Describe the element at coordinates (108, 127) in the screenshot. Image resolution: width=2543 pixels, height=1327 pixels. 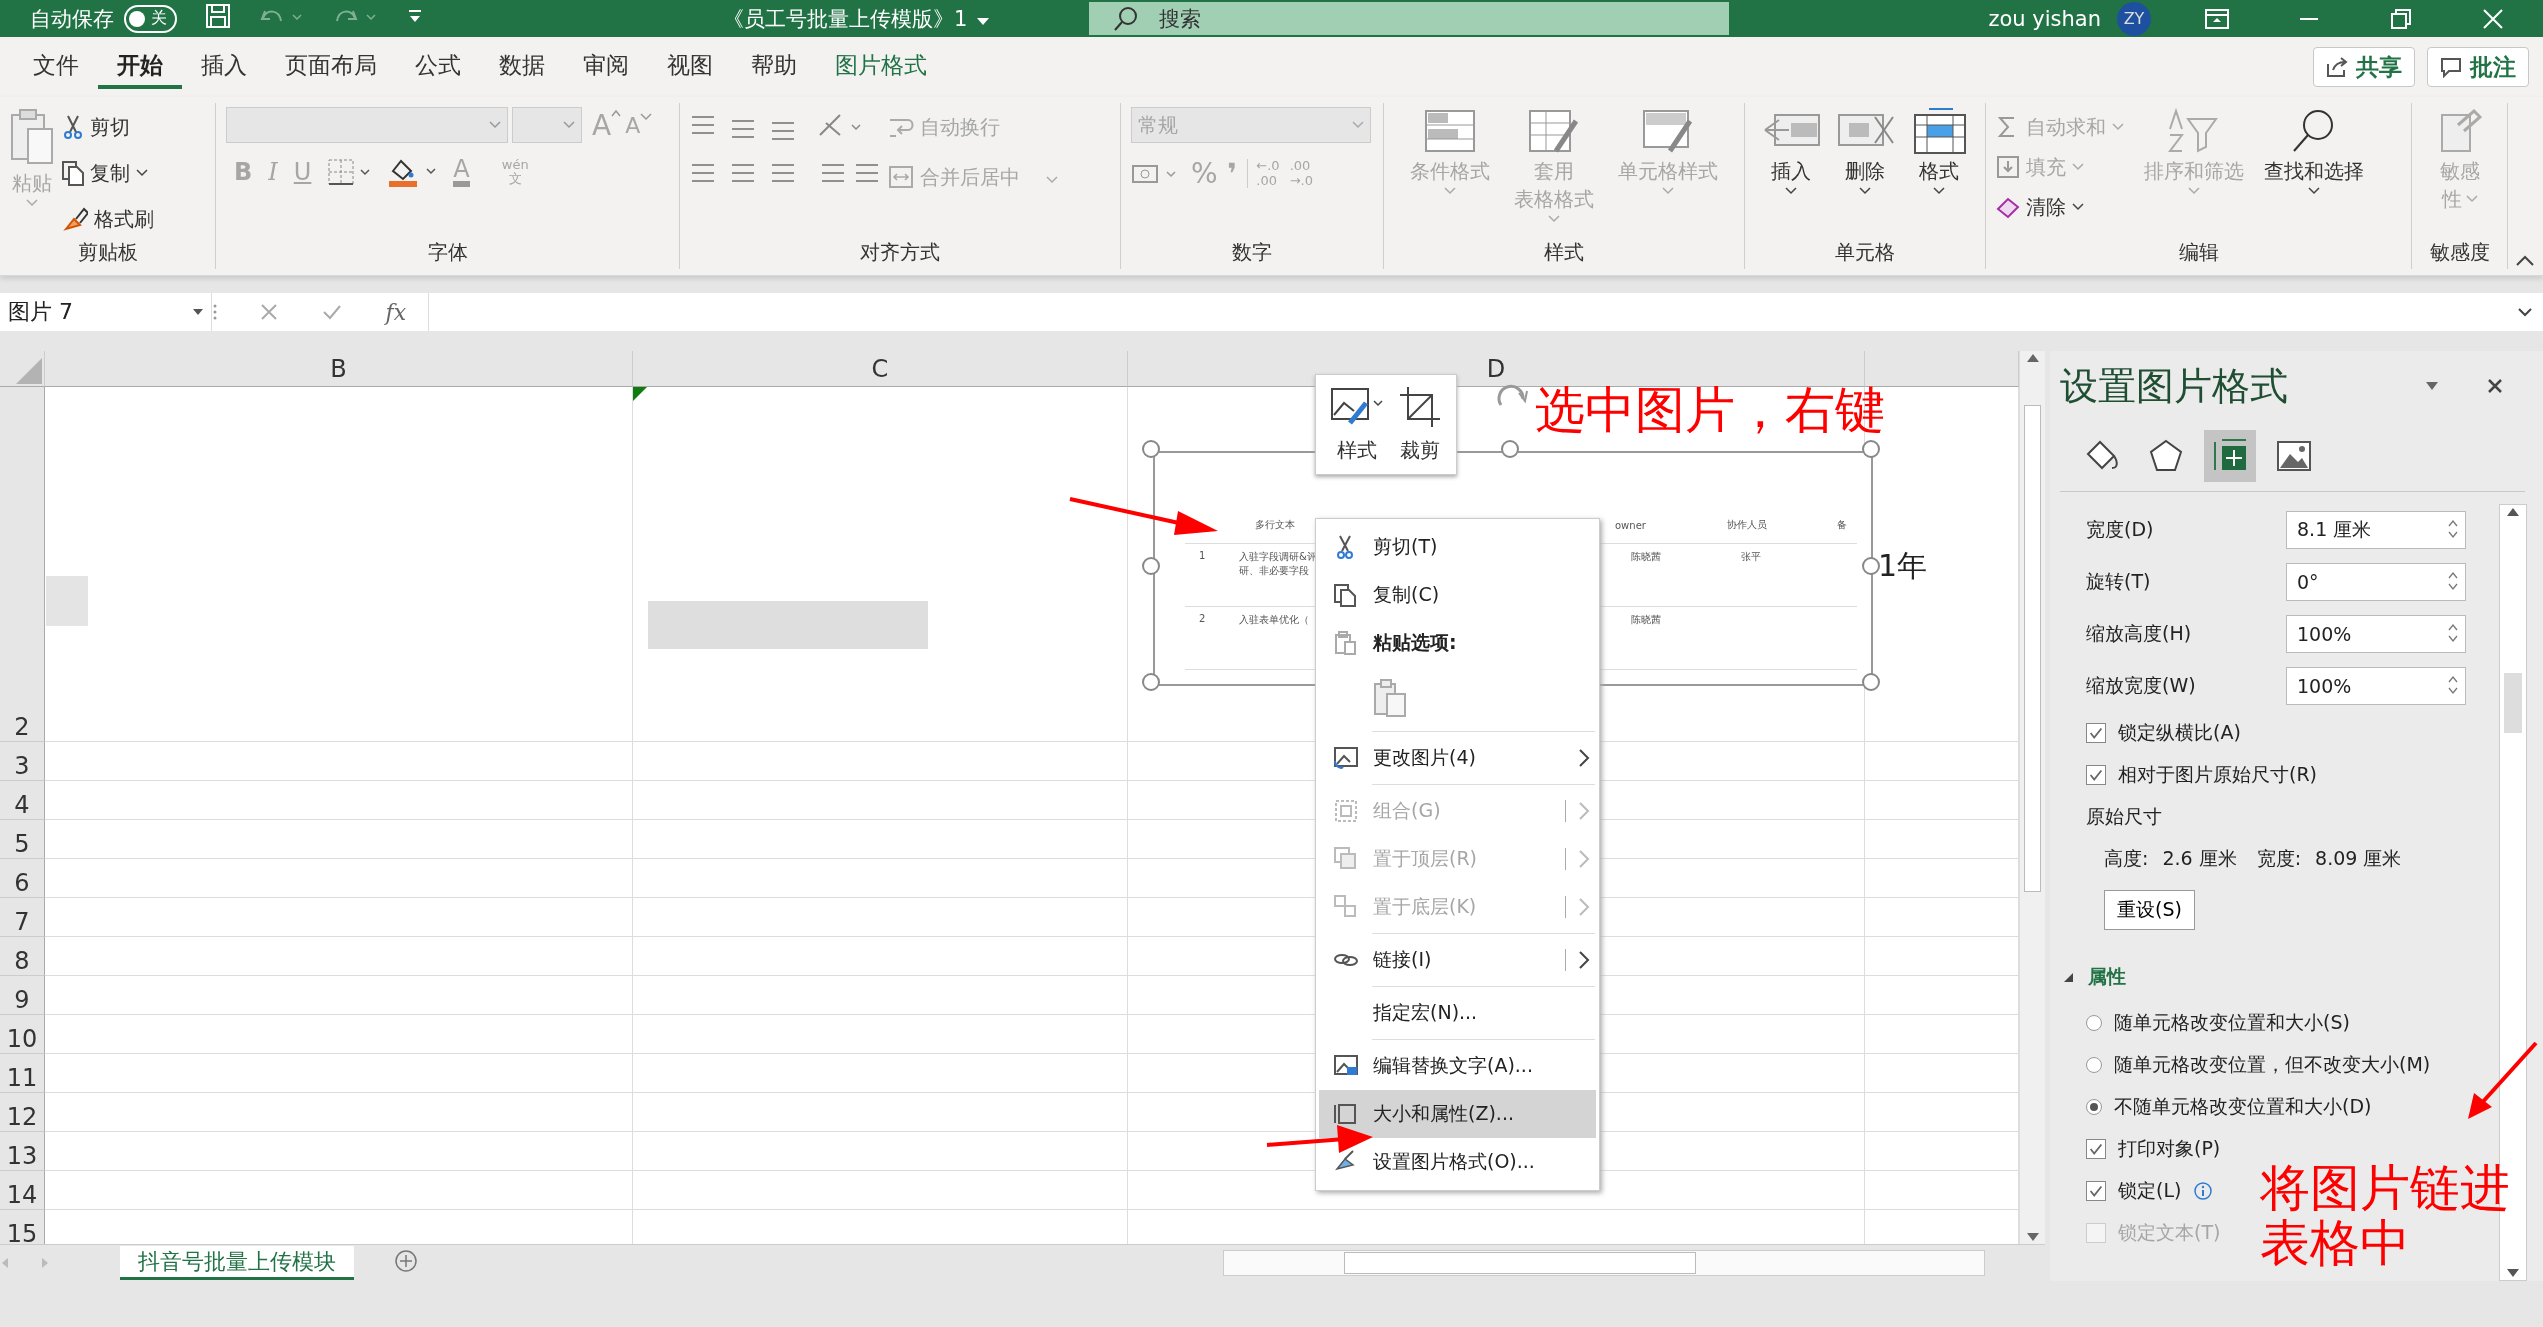
I see `clipboard-button: 剪切` at that location.